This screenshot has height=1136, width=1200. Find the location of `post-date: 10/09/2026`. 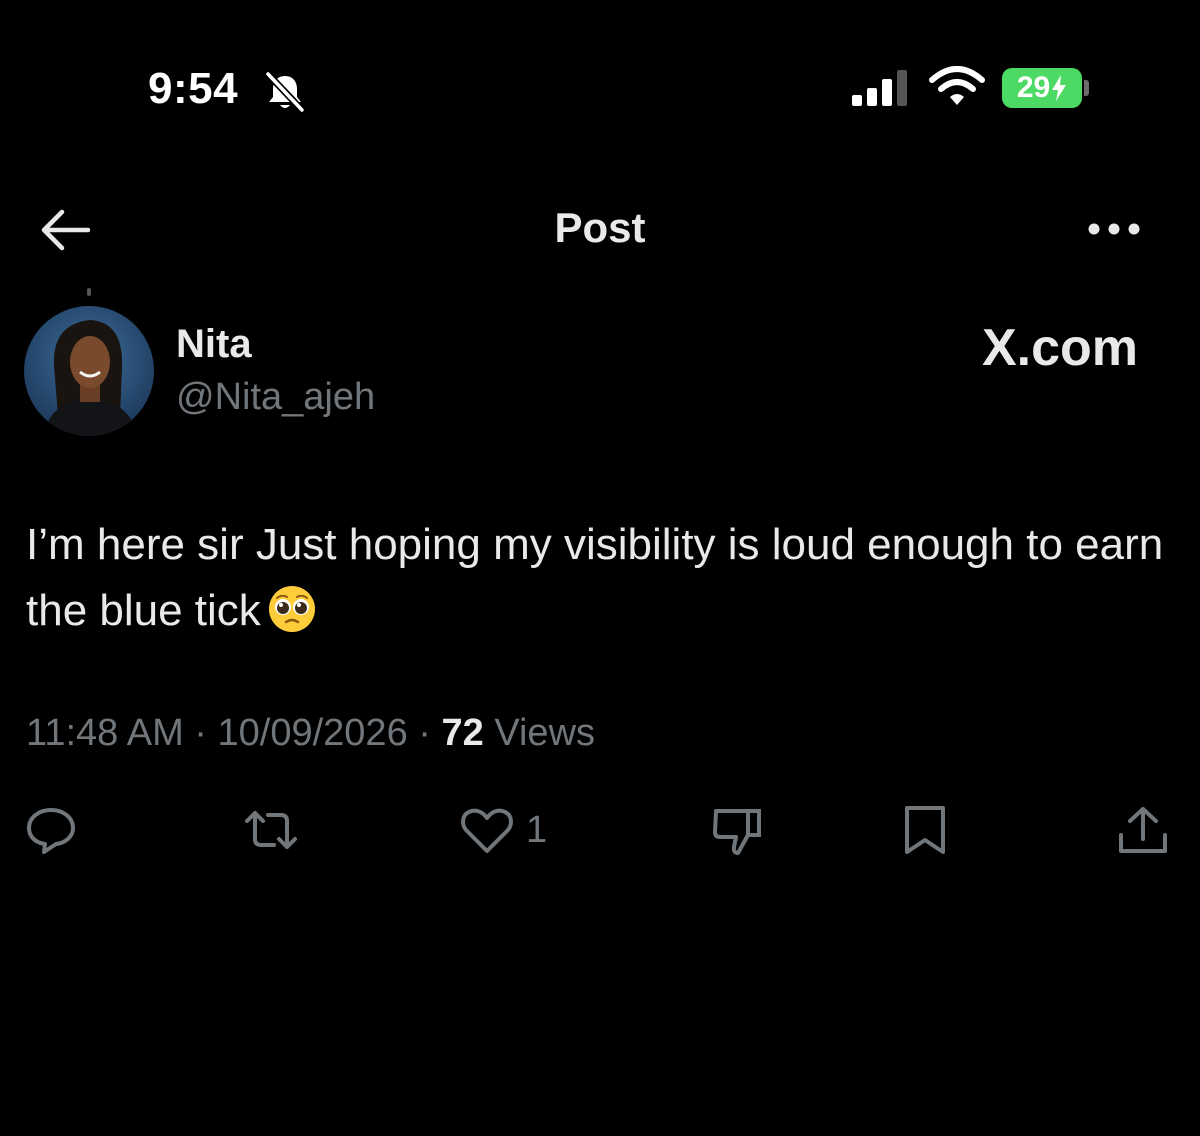

post-date: 10/09/2026 is located at coordinates (312, 733).